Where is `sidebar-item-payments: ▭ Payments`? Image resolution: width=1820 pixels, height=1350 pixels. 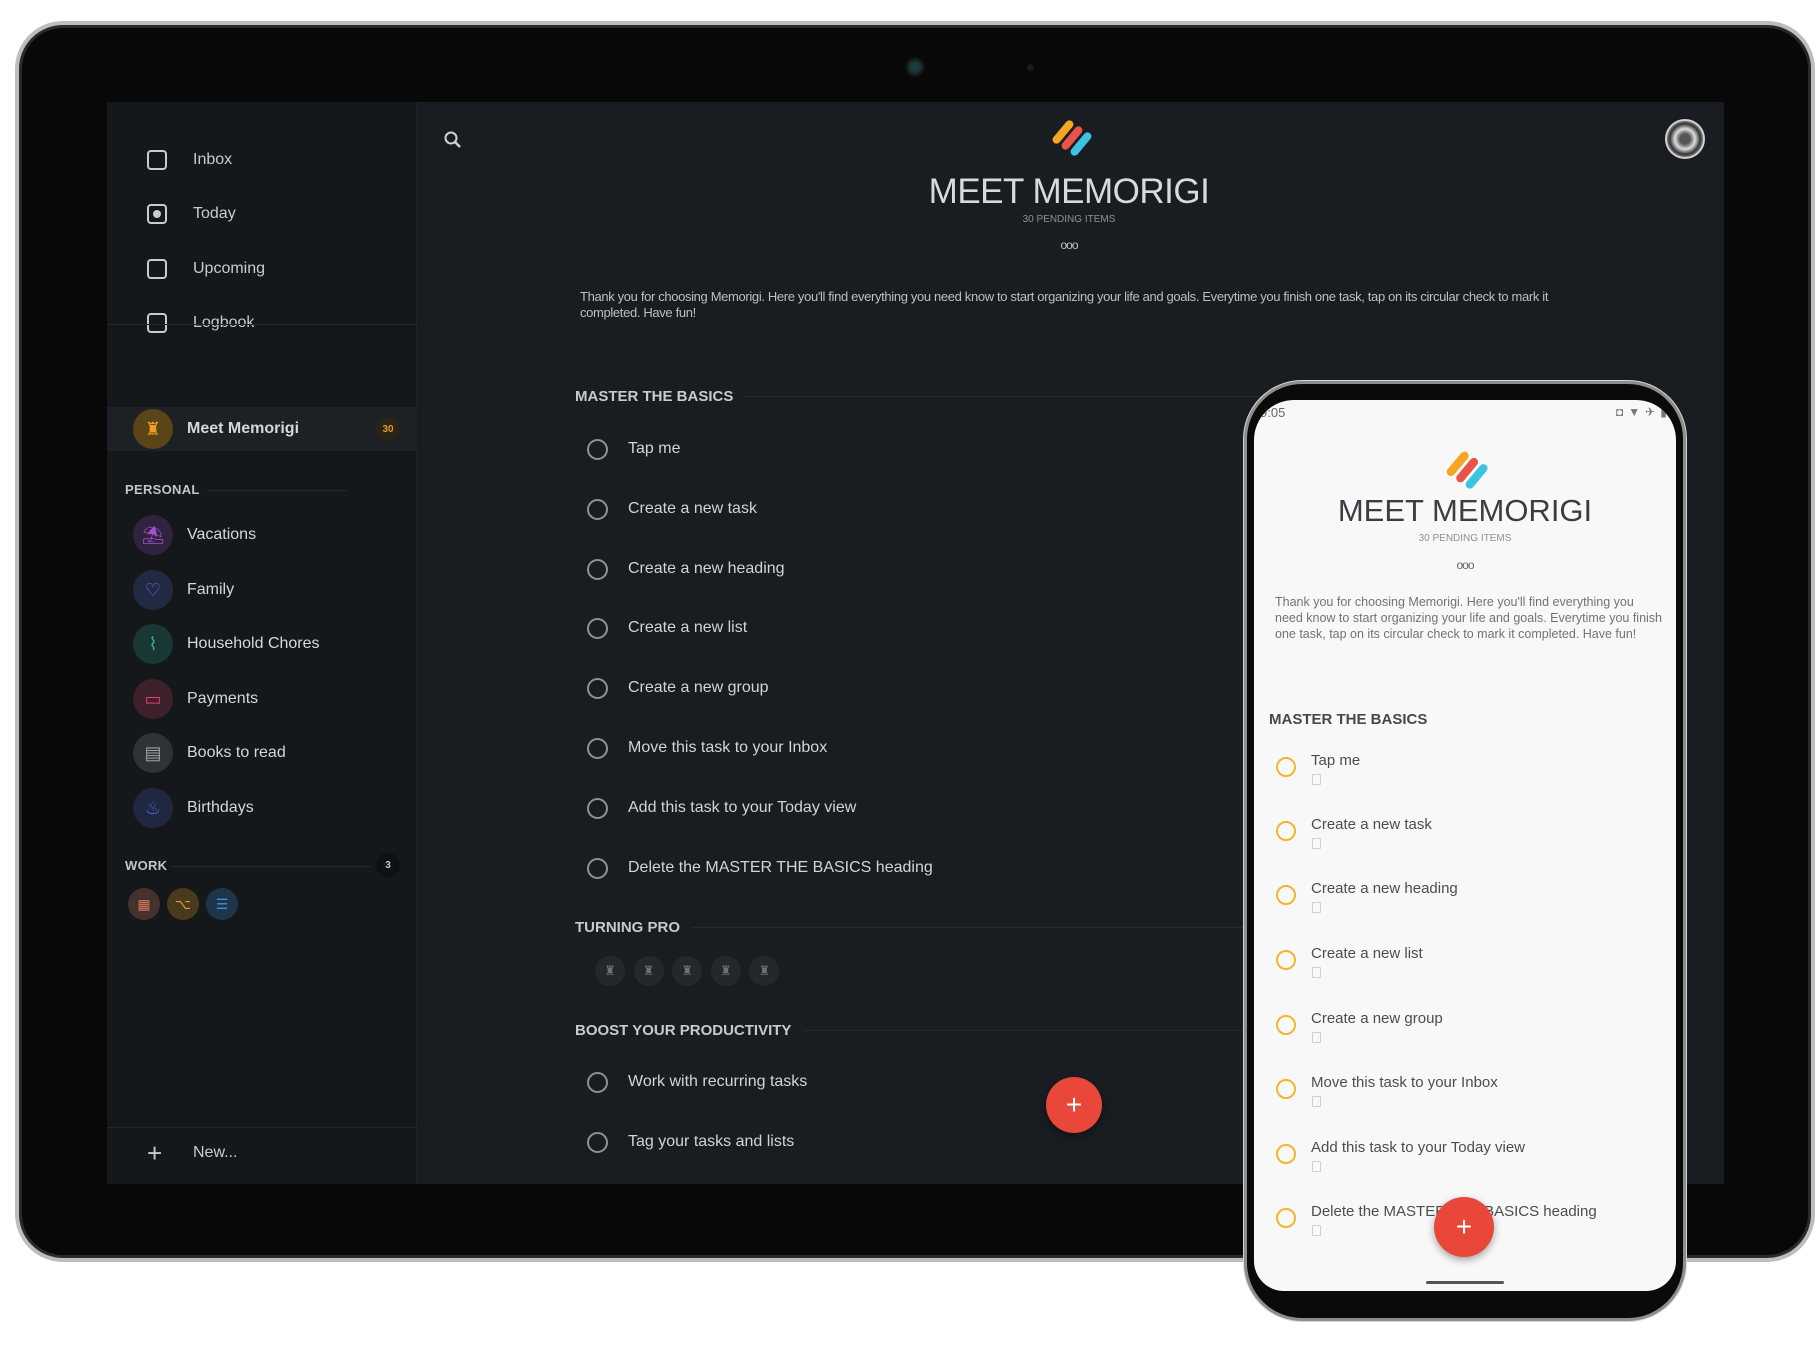 sidebar-item-payments: ▭ Payments is located at coordinates (262, 699).